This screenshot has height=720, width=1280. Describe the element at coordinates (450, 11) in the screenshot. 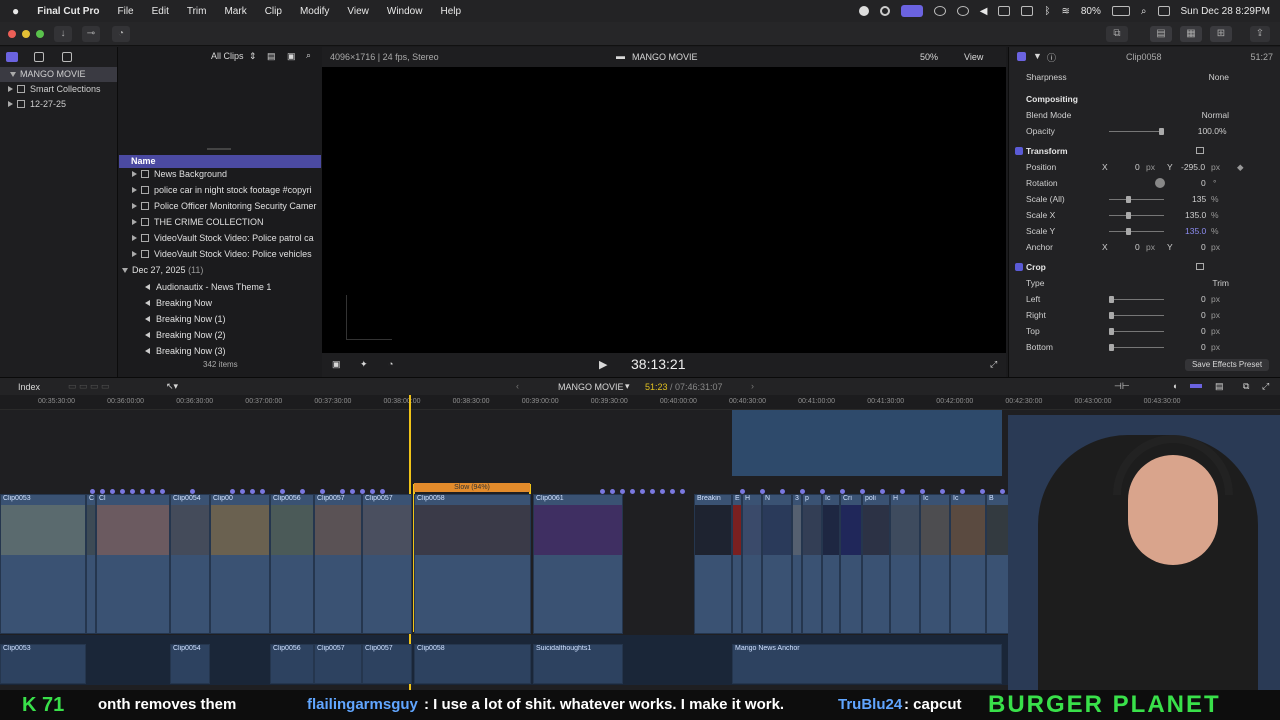

I see `menu-help: Help` at that location.